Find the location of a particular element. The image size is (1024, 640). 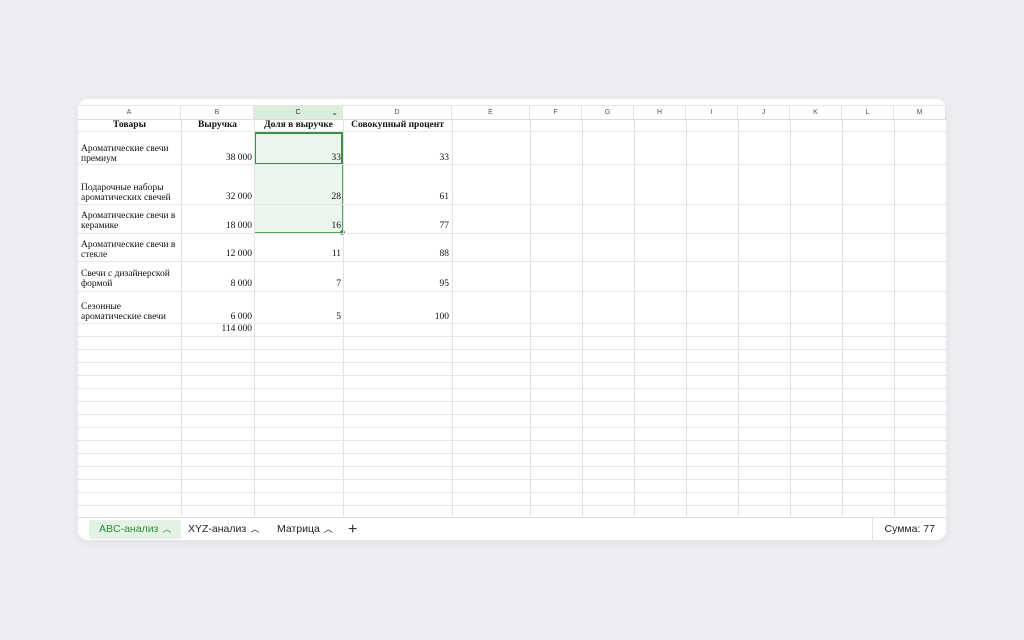

column-header-k: K is located at coordinates (816, 112).